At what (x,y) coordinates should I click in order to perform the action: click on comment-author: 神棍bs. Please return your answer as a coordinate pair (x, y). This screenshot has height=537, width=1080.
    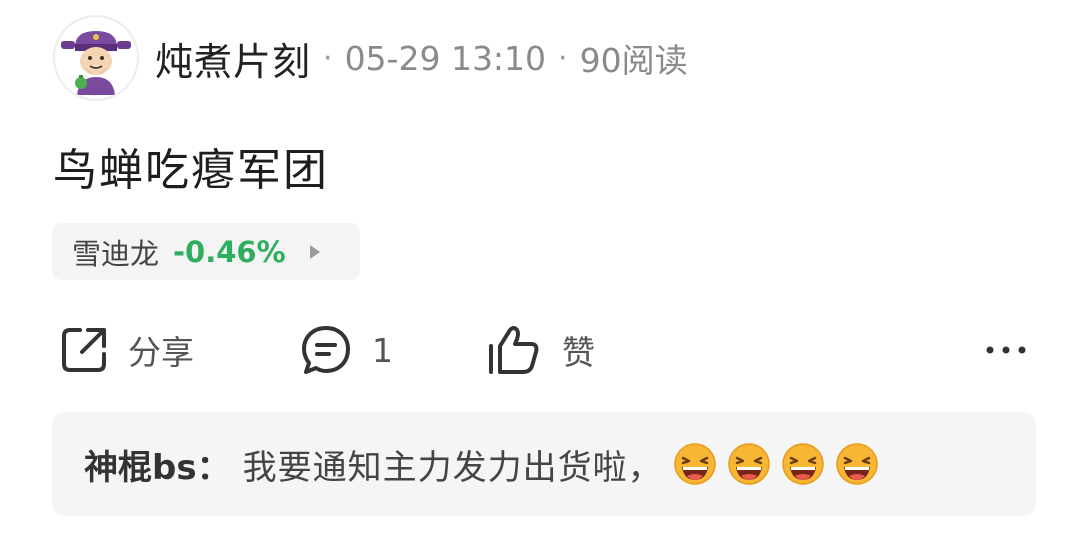
    Looking at the image, I should click on (140, 464).